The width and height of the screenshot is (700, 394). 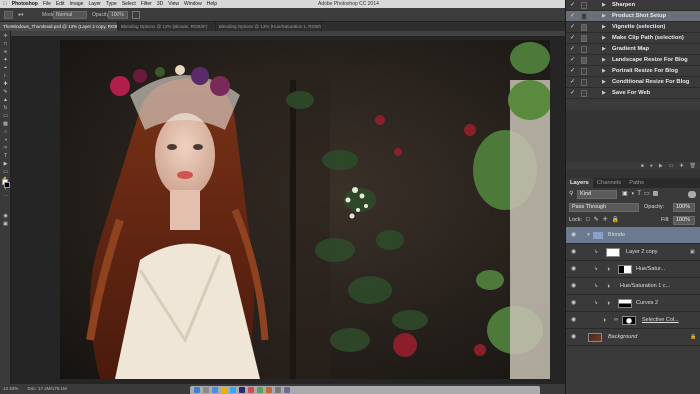 What do you see at coordinates (5, 148) in the screenshot?
I see `pen-tool-icon: ✑` at bounding box center [5, 148].